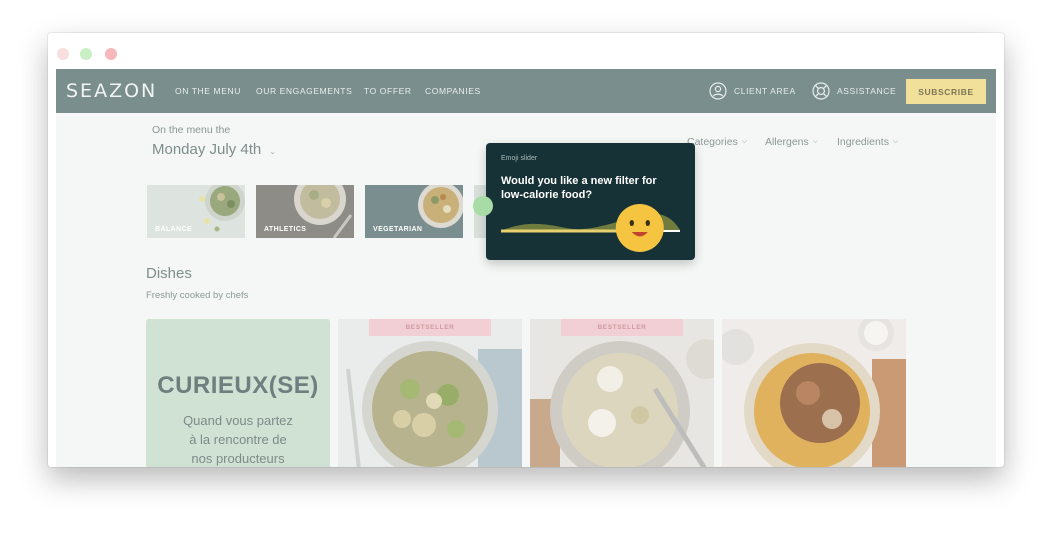 The height and width of the screenshot is (542, 1050). I want to click on window-close-dot, so click(63, 54).